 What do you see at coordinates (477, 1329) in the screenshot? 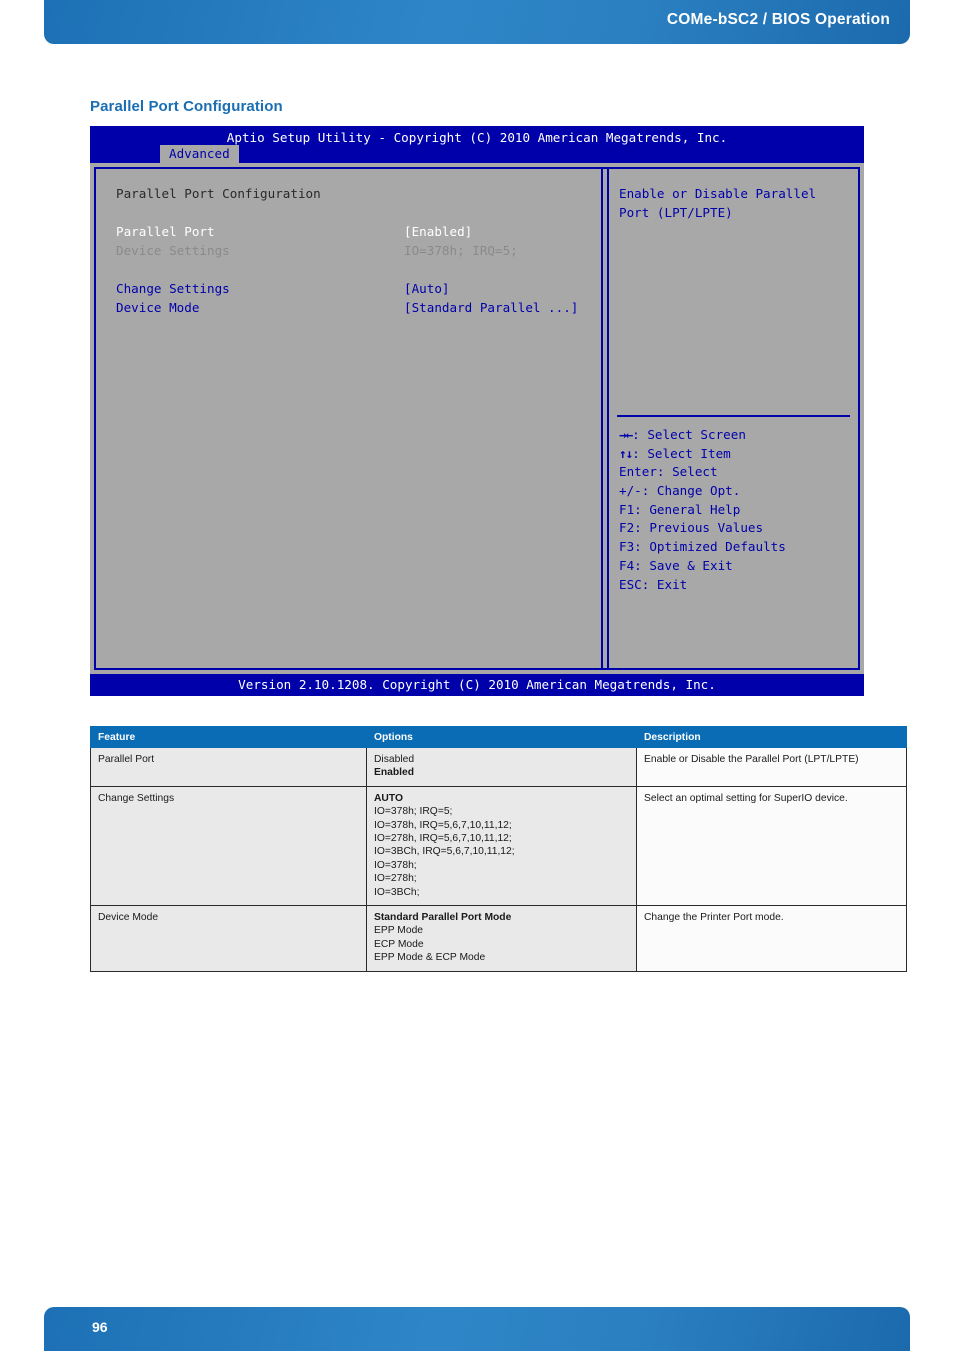
I see `page-footer-bar: 96` at bounding box center [477, 1329].